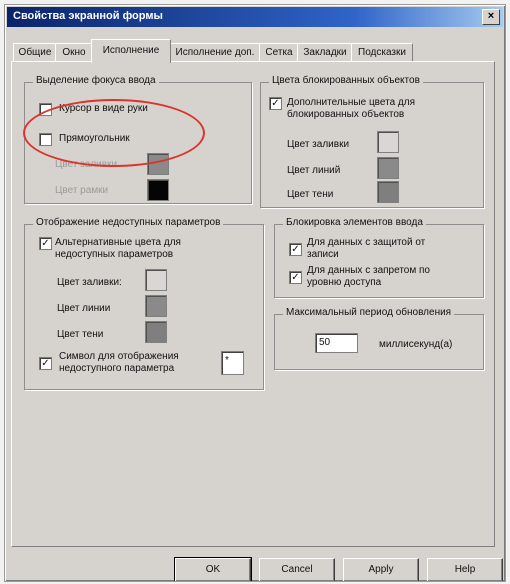  Describe the element at coordinates (295, 249) in the screenshot. I see `protected-data-checkbox: ✓` at that location.